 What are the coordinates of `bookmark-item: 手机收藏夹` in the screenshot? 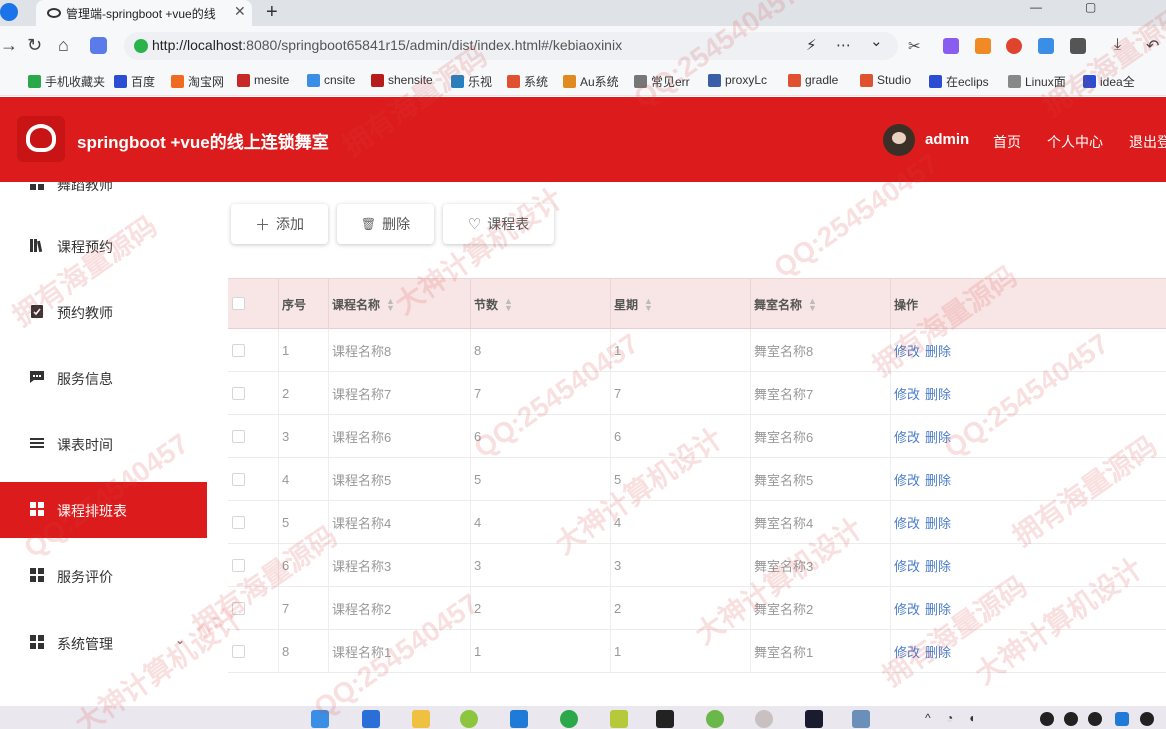 It's located at (66, 81).